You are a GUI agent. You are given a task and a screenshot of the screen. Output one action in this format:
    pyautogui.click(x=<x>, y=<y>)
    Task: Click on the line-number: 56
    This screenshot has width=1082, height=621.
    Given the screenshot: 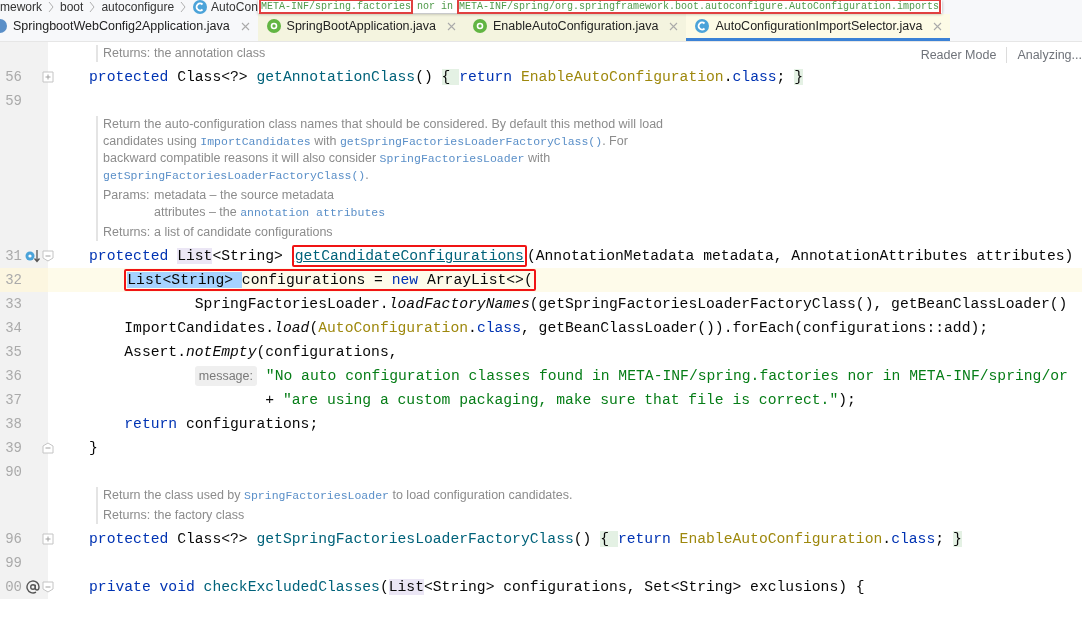 What is the action you would take?
    pyautogui.click(x=13, y=77)
    